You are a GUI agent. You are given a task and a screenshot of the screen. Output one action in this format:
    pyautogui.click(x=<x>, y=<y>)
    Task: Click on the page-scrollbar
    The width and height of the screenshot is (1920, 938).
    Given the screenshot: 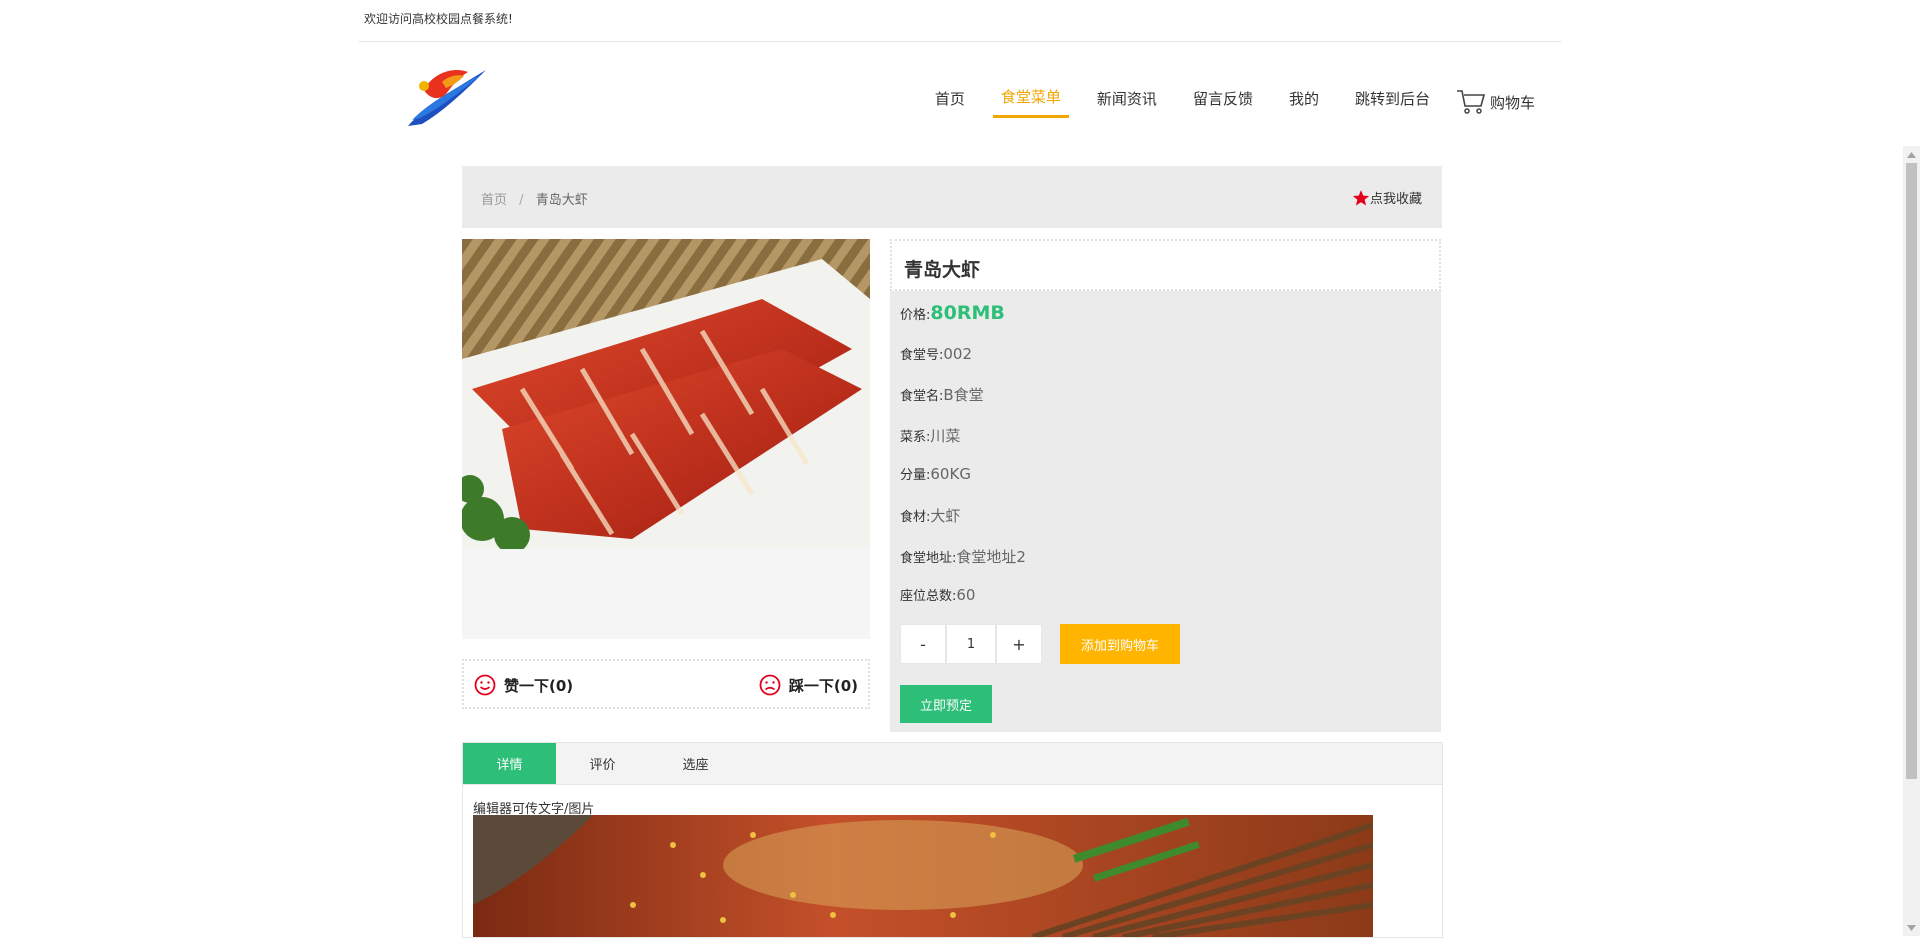 What is the action you would take?
    pyautogui.click(x=1911, y=541)
    